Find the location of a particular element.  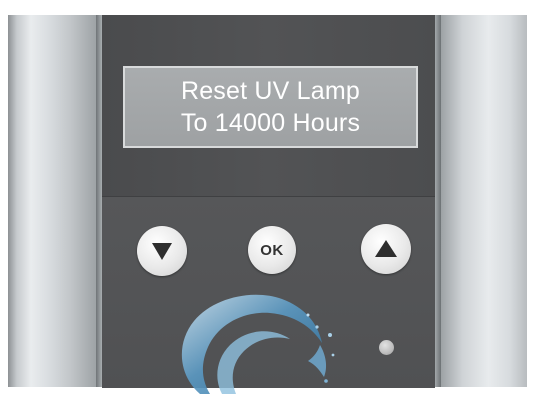

up-button is located at coordinates (386, 249).